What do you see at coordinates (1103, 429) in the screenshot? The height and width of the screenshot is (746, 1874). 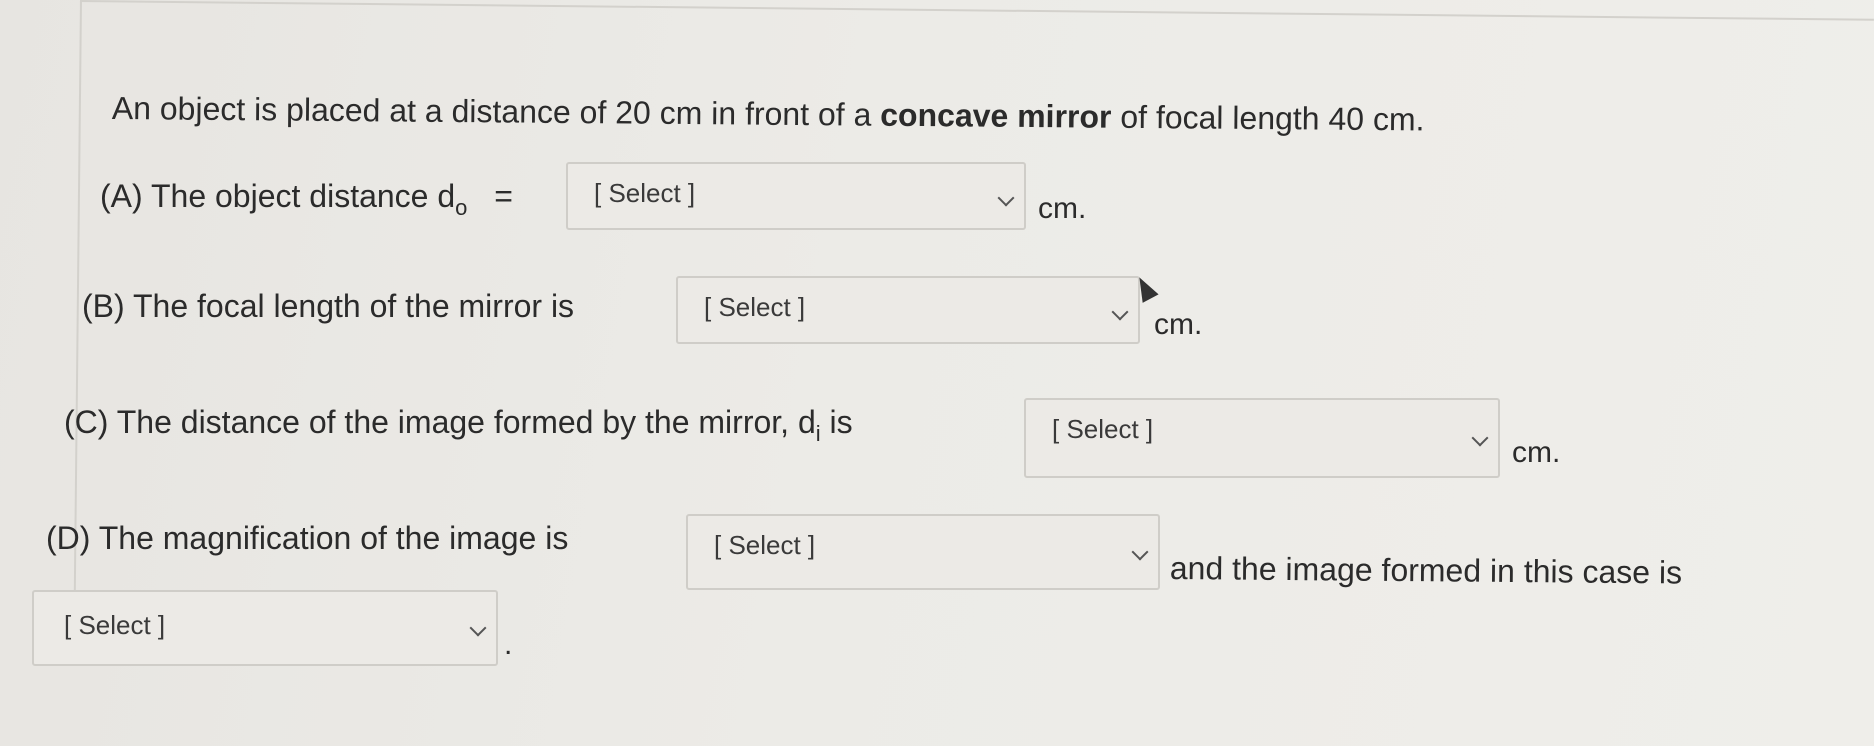 I see `part-c-select-text: [ Select ]` at bounding box center [1103, 429].